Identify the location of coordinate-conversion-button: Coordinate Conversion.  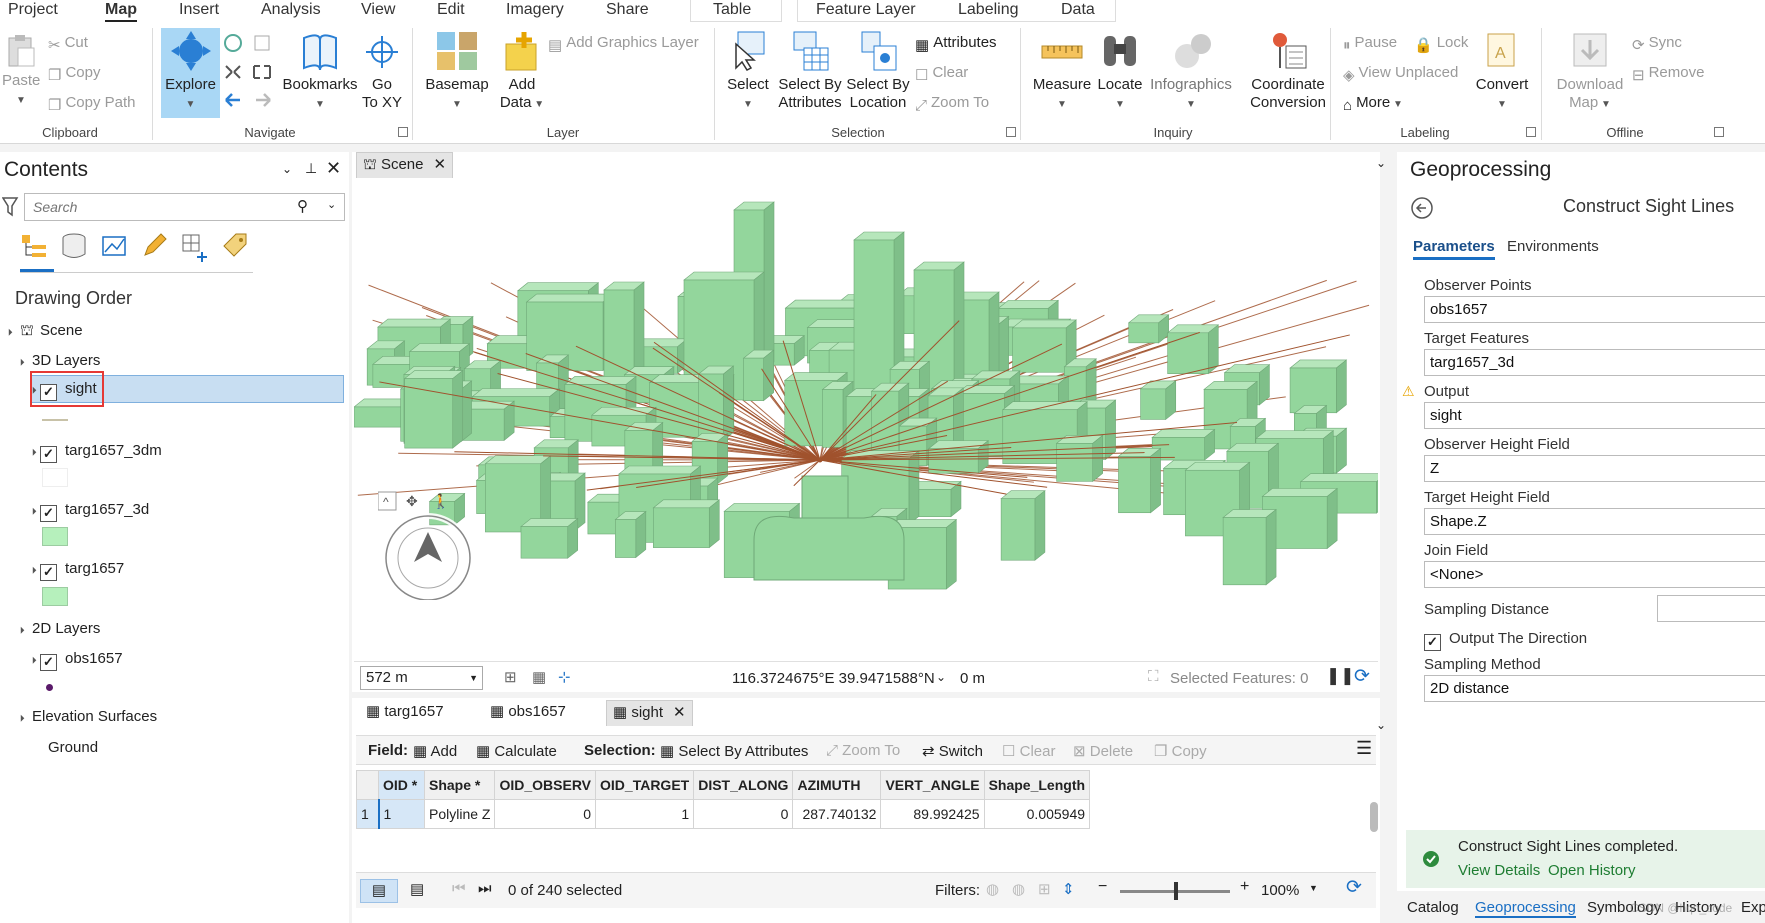
(1288, 71).